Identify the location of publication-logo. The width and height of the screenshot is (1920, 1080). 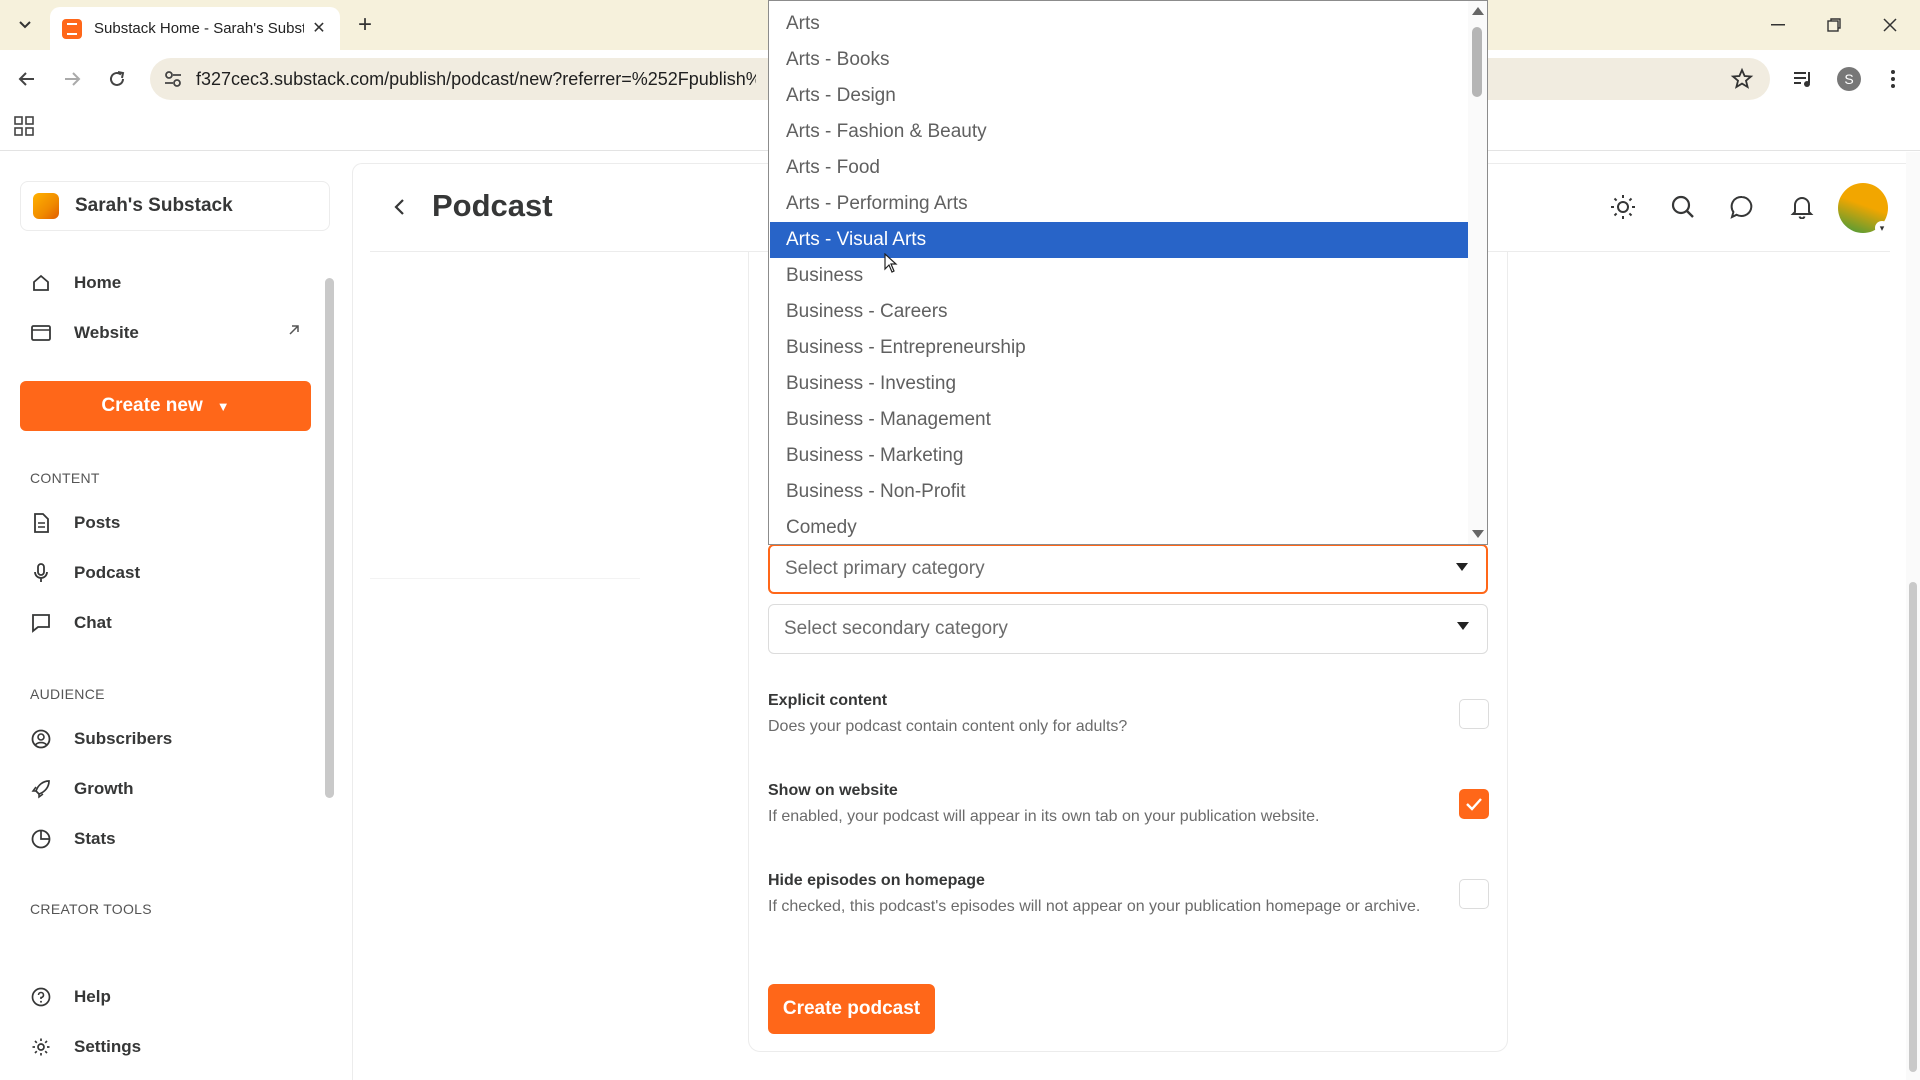
(46, 206).